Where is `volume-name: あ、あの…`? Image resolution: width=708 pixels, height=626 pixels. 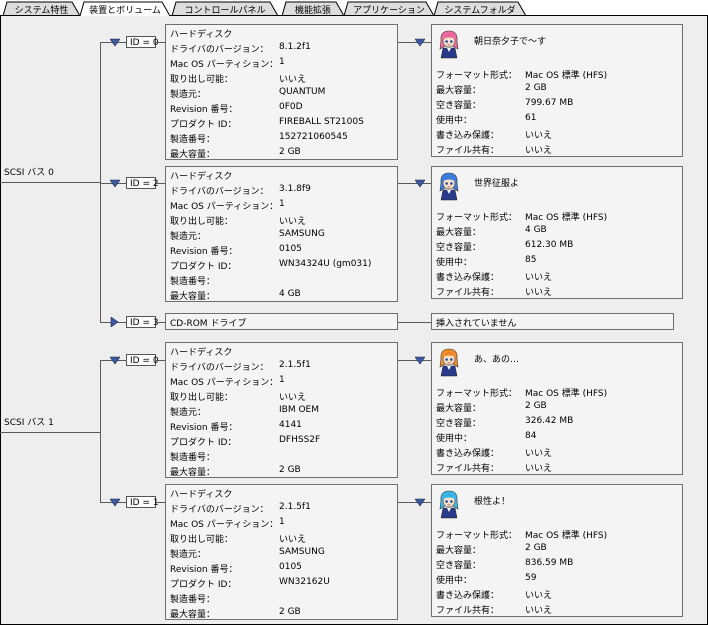 volume-name: あ、あの… is located at coordinates (497, 360).